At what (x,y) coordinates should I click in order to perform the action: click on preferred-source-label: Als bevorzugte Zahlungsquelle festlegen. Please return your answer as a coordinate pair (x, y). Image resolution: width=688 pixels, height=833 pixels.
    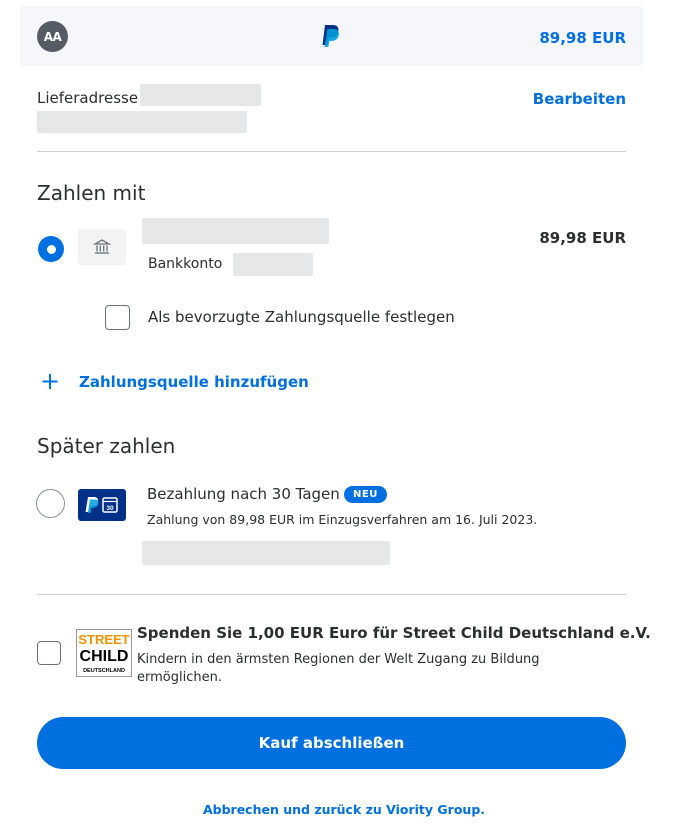
    Looking at the image, I should click on (301, 317).